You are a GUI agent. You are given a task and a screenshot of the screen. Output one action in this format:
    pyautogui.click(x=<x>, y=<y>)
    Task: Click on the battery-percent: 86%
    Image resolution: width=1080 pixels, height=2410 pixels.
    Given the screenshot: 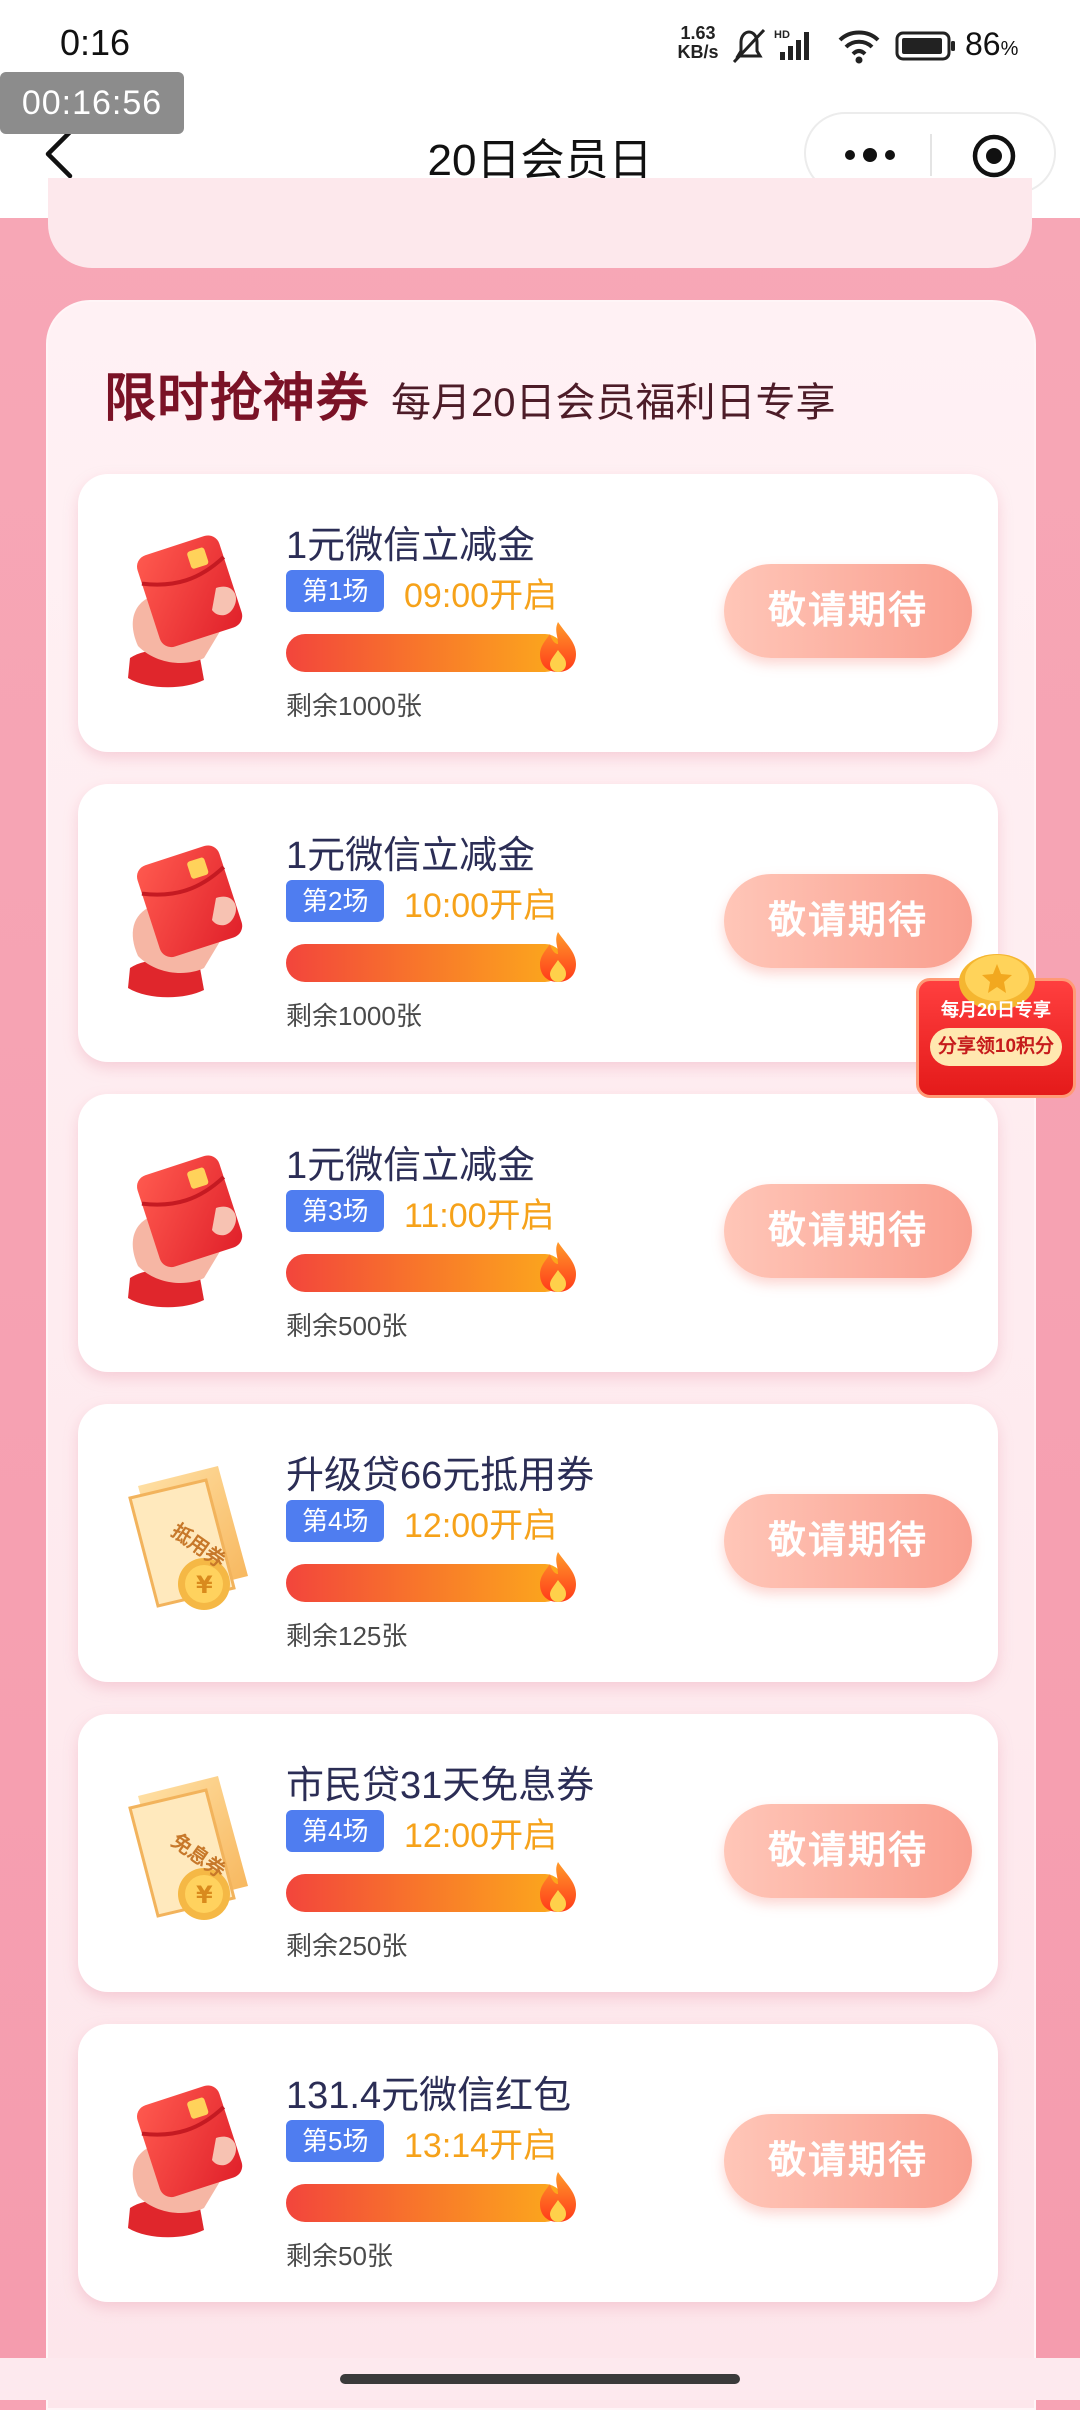 What is the action you would take?
    pyautogui.click(x=991, y=44)
    